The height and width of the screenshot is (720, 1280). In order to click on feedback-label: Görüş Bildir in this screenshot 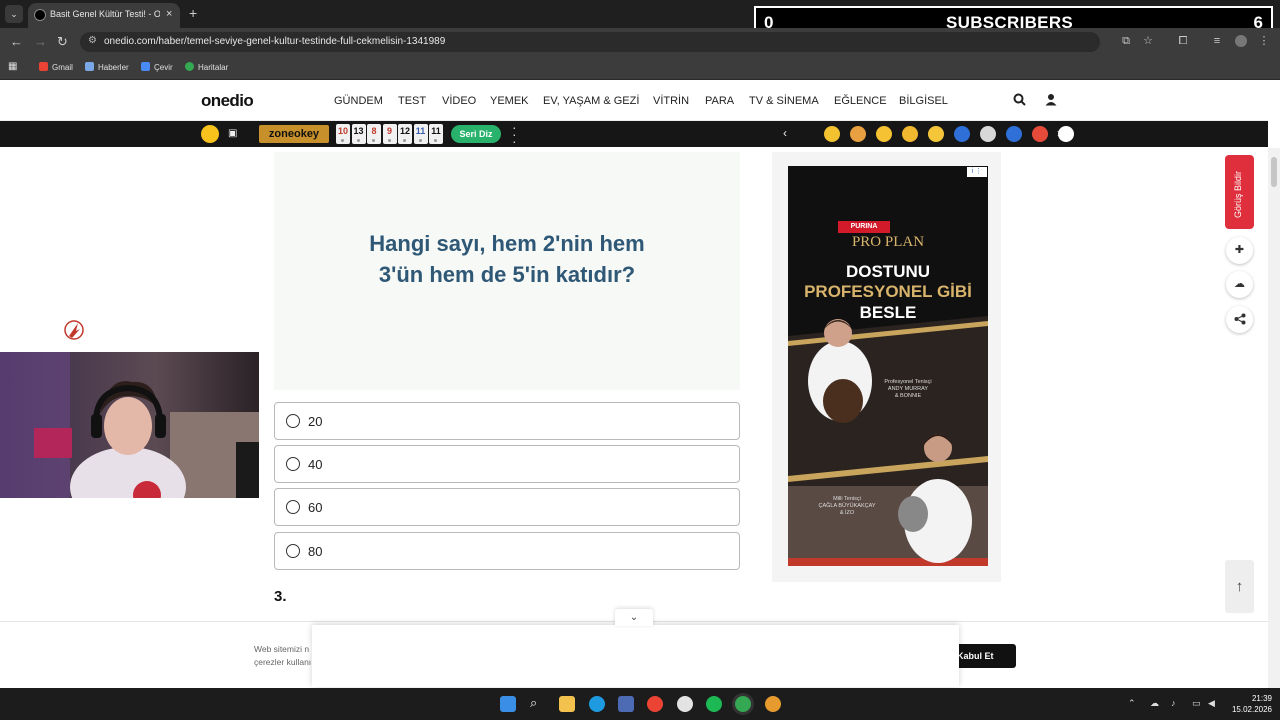, I will do `click(1238, 194)`.